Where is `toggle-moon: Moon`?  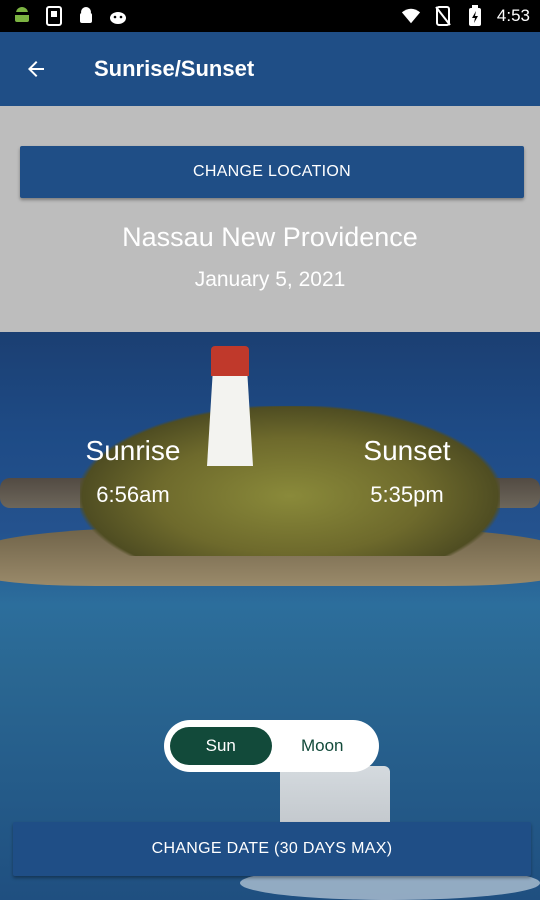 toggle-moon: Moon is located at coordinates (323, 746).